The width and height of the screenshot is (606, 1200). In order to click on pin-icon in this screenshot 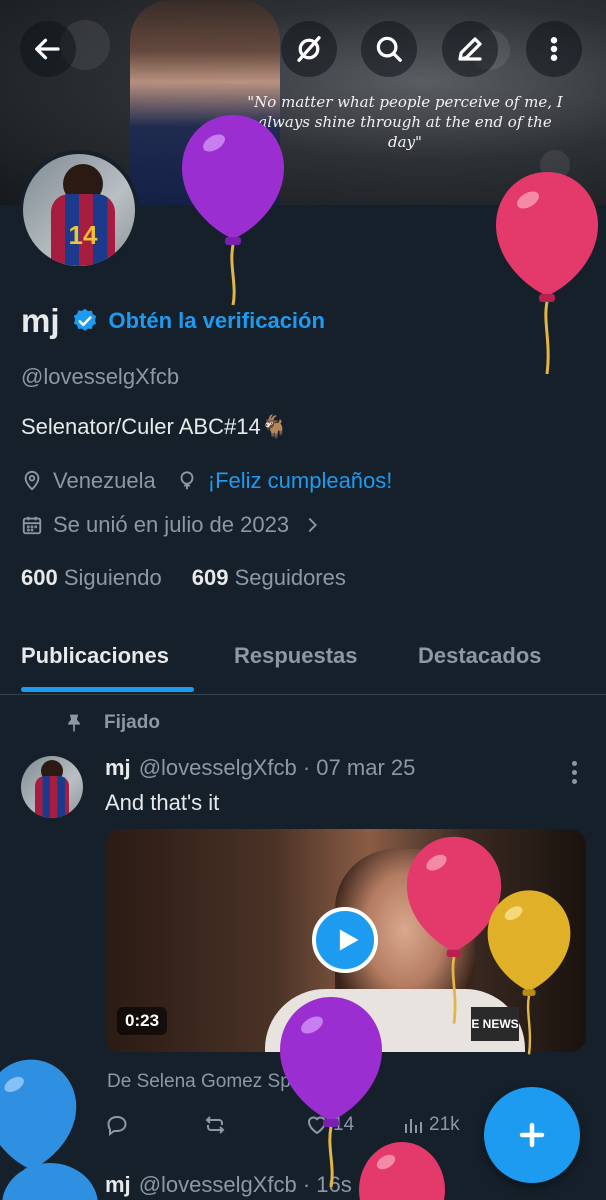, I will do `click(74, 723)`.